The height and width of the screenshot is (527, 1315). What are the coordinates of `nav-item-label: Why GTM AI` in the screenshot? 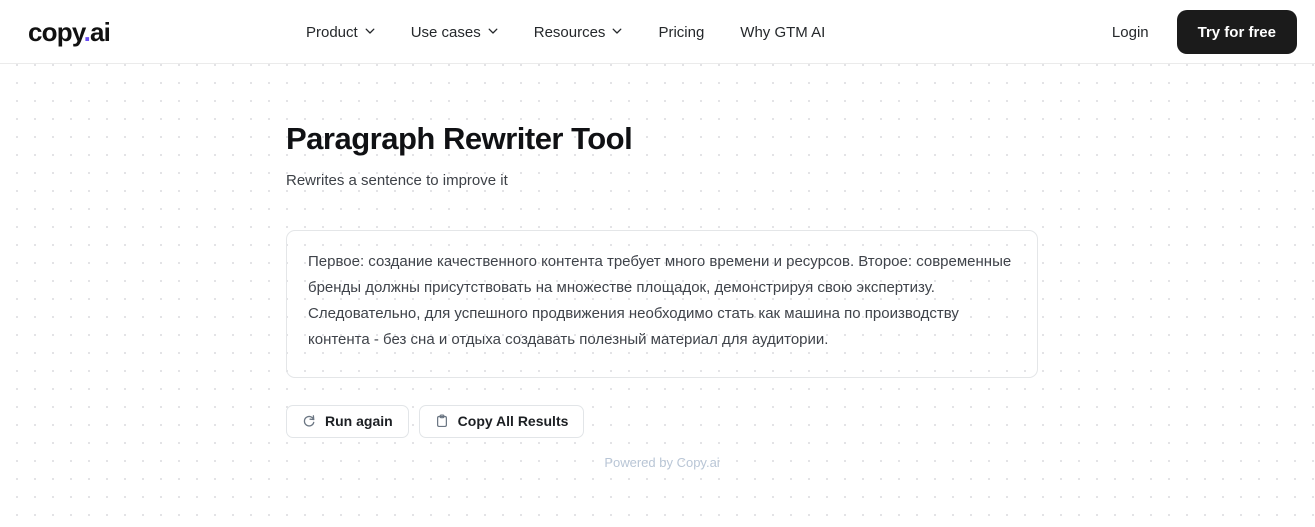 It's located at (783, 32).